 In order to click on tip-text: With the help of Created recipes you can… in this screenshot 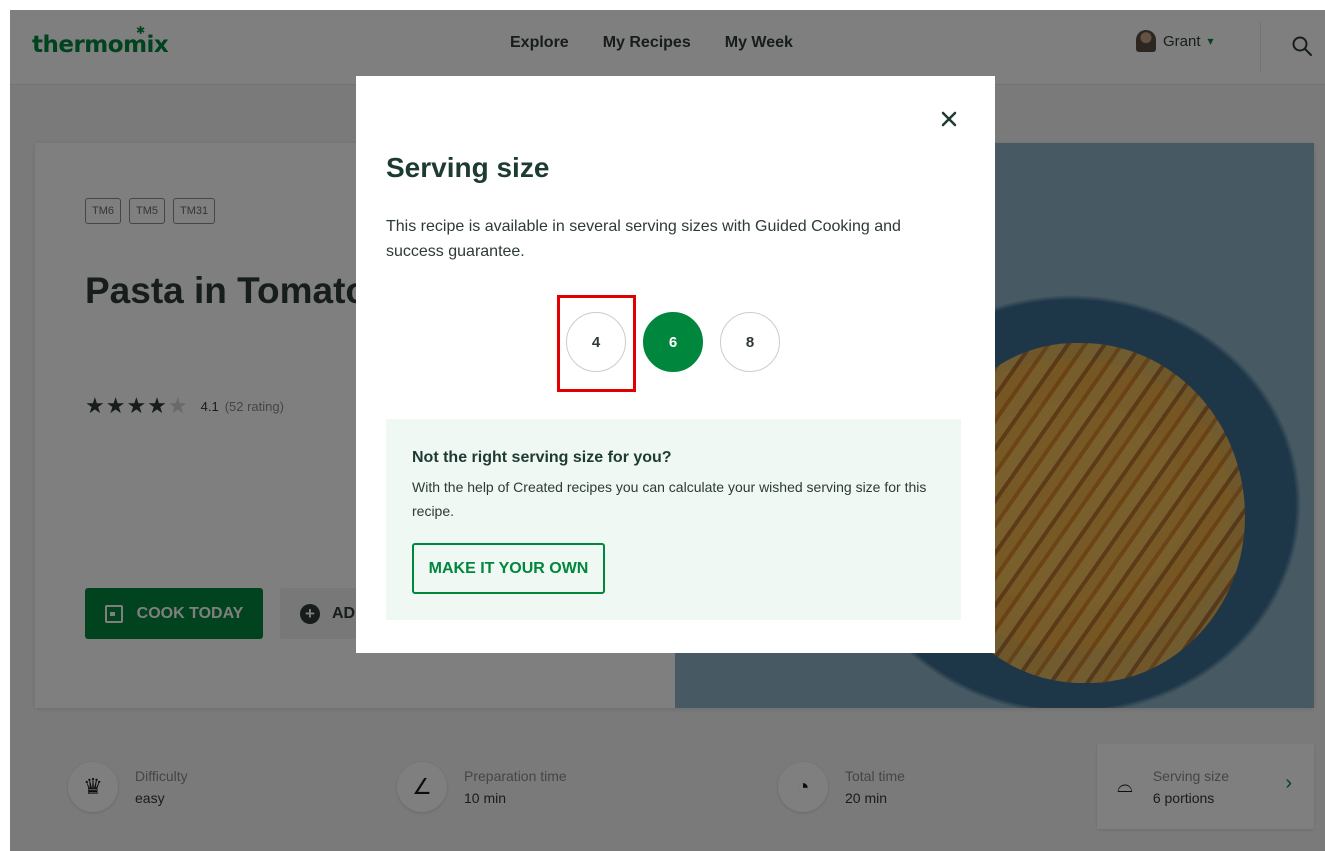, I will do `click(669, 499)`.